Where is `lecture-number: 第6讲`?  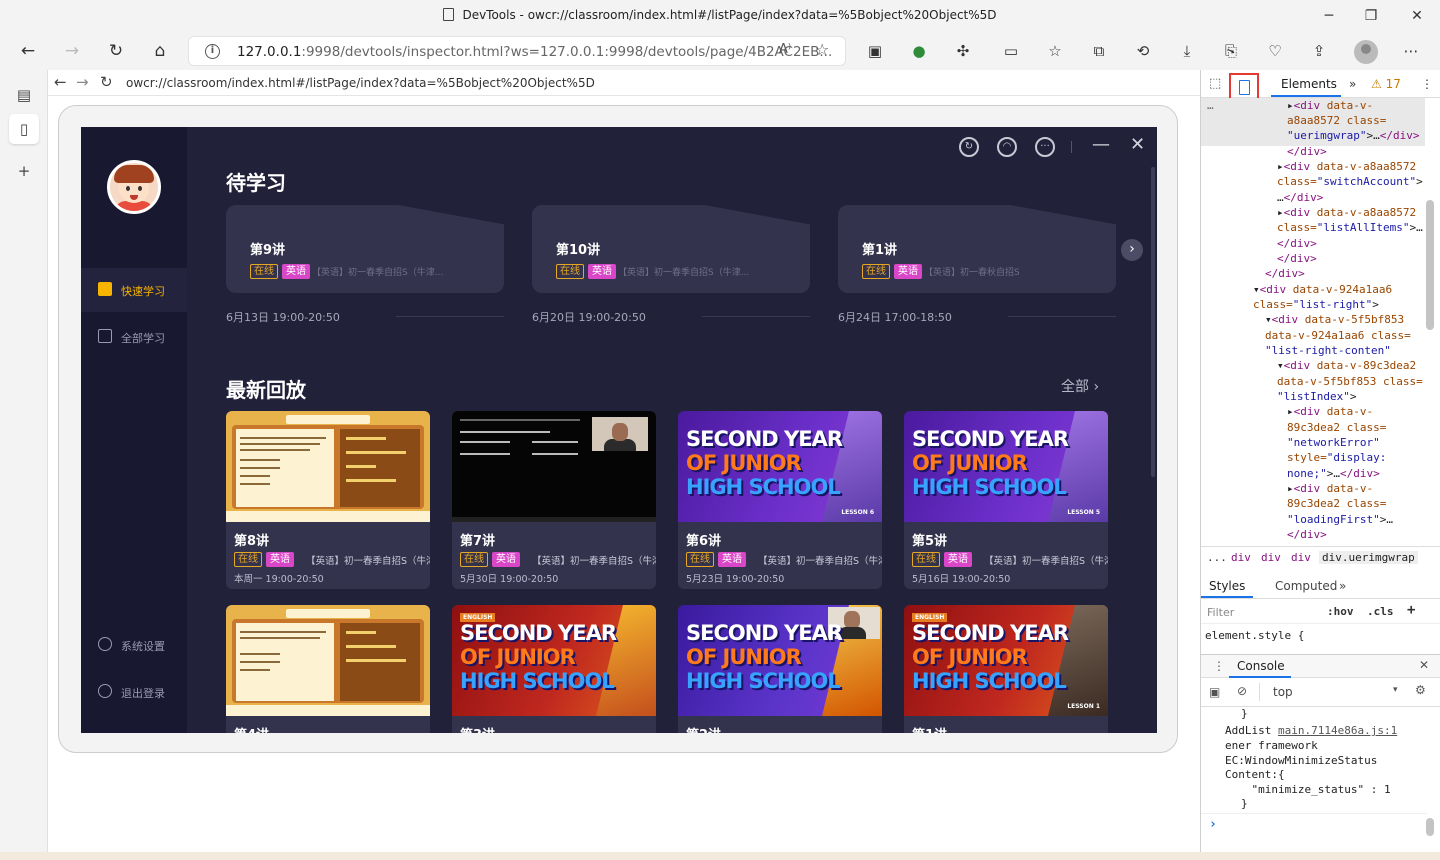
lecture-number: 第6讲 is located at coordinates (704, 541).